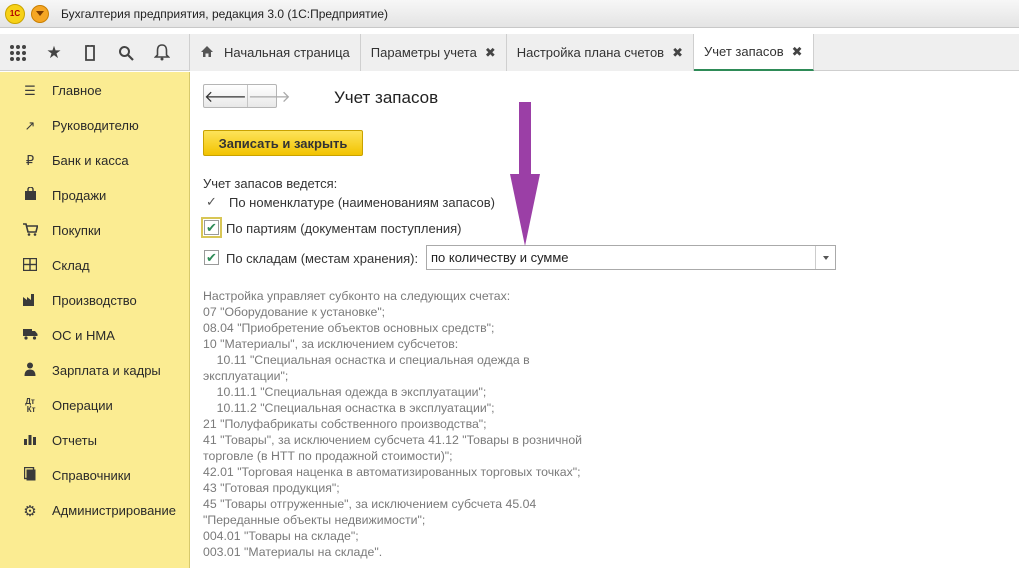  I want to click on sidebar-item-label: Отчеты, so click(74, 440).